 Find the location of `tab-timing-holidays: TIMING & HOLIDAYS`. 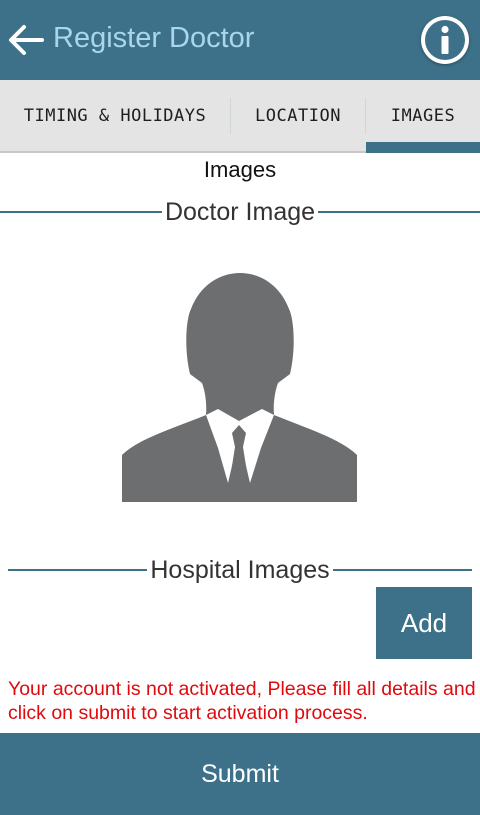

tab-timing-holidays: TIMING & HOLIDAYS is located at coordinates (115, 115).